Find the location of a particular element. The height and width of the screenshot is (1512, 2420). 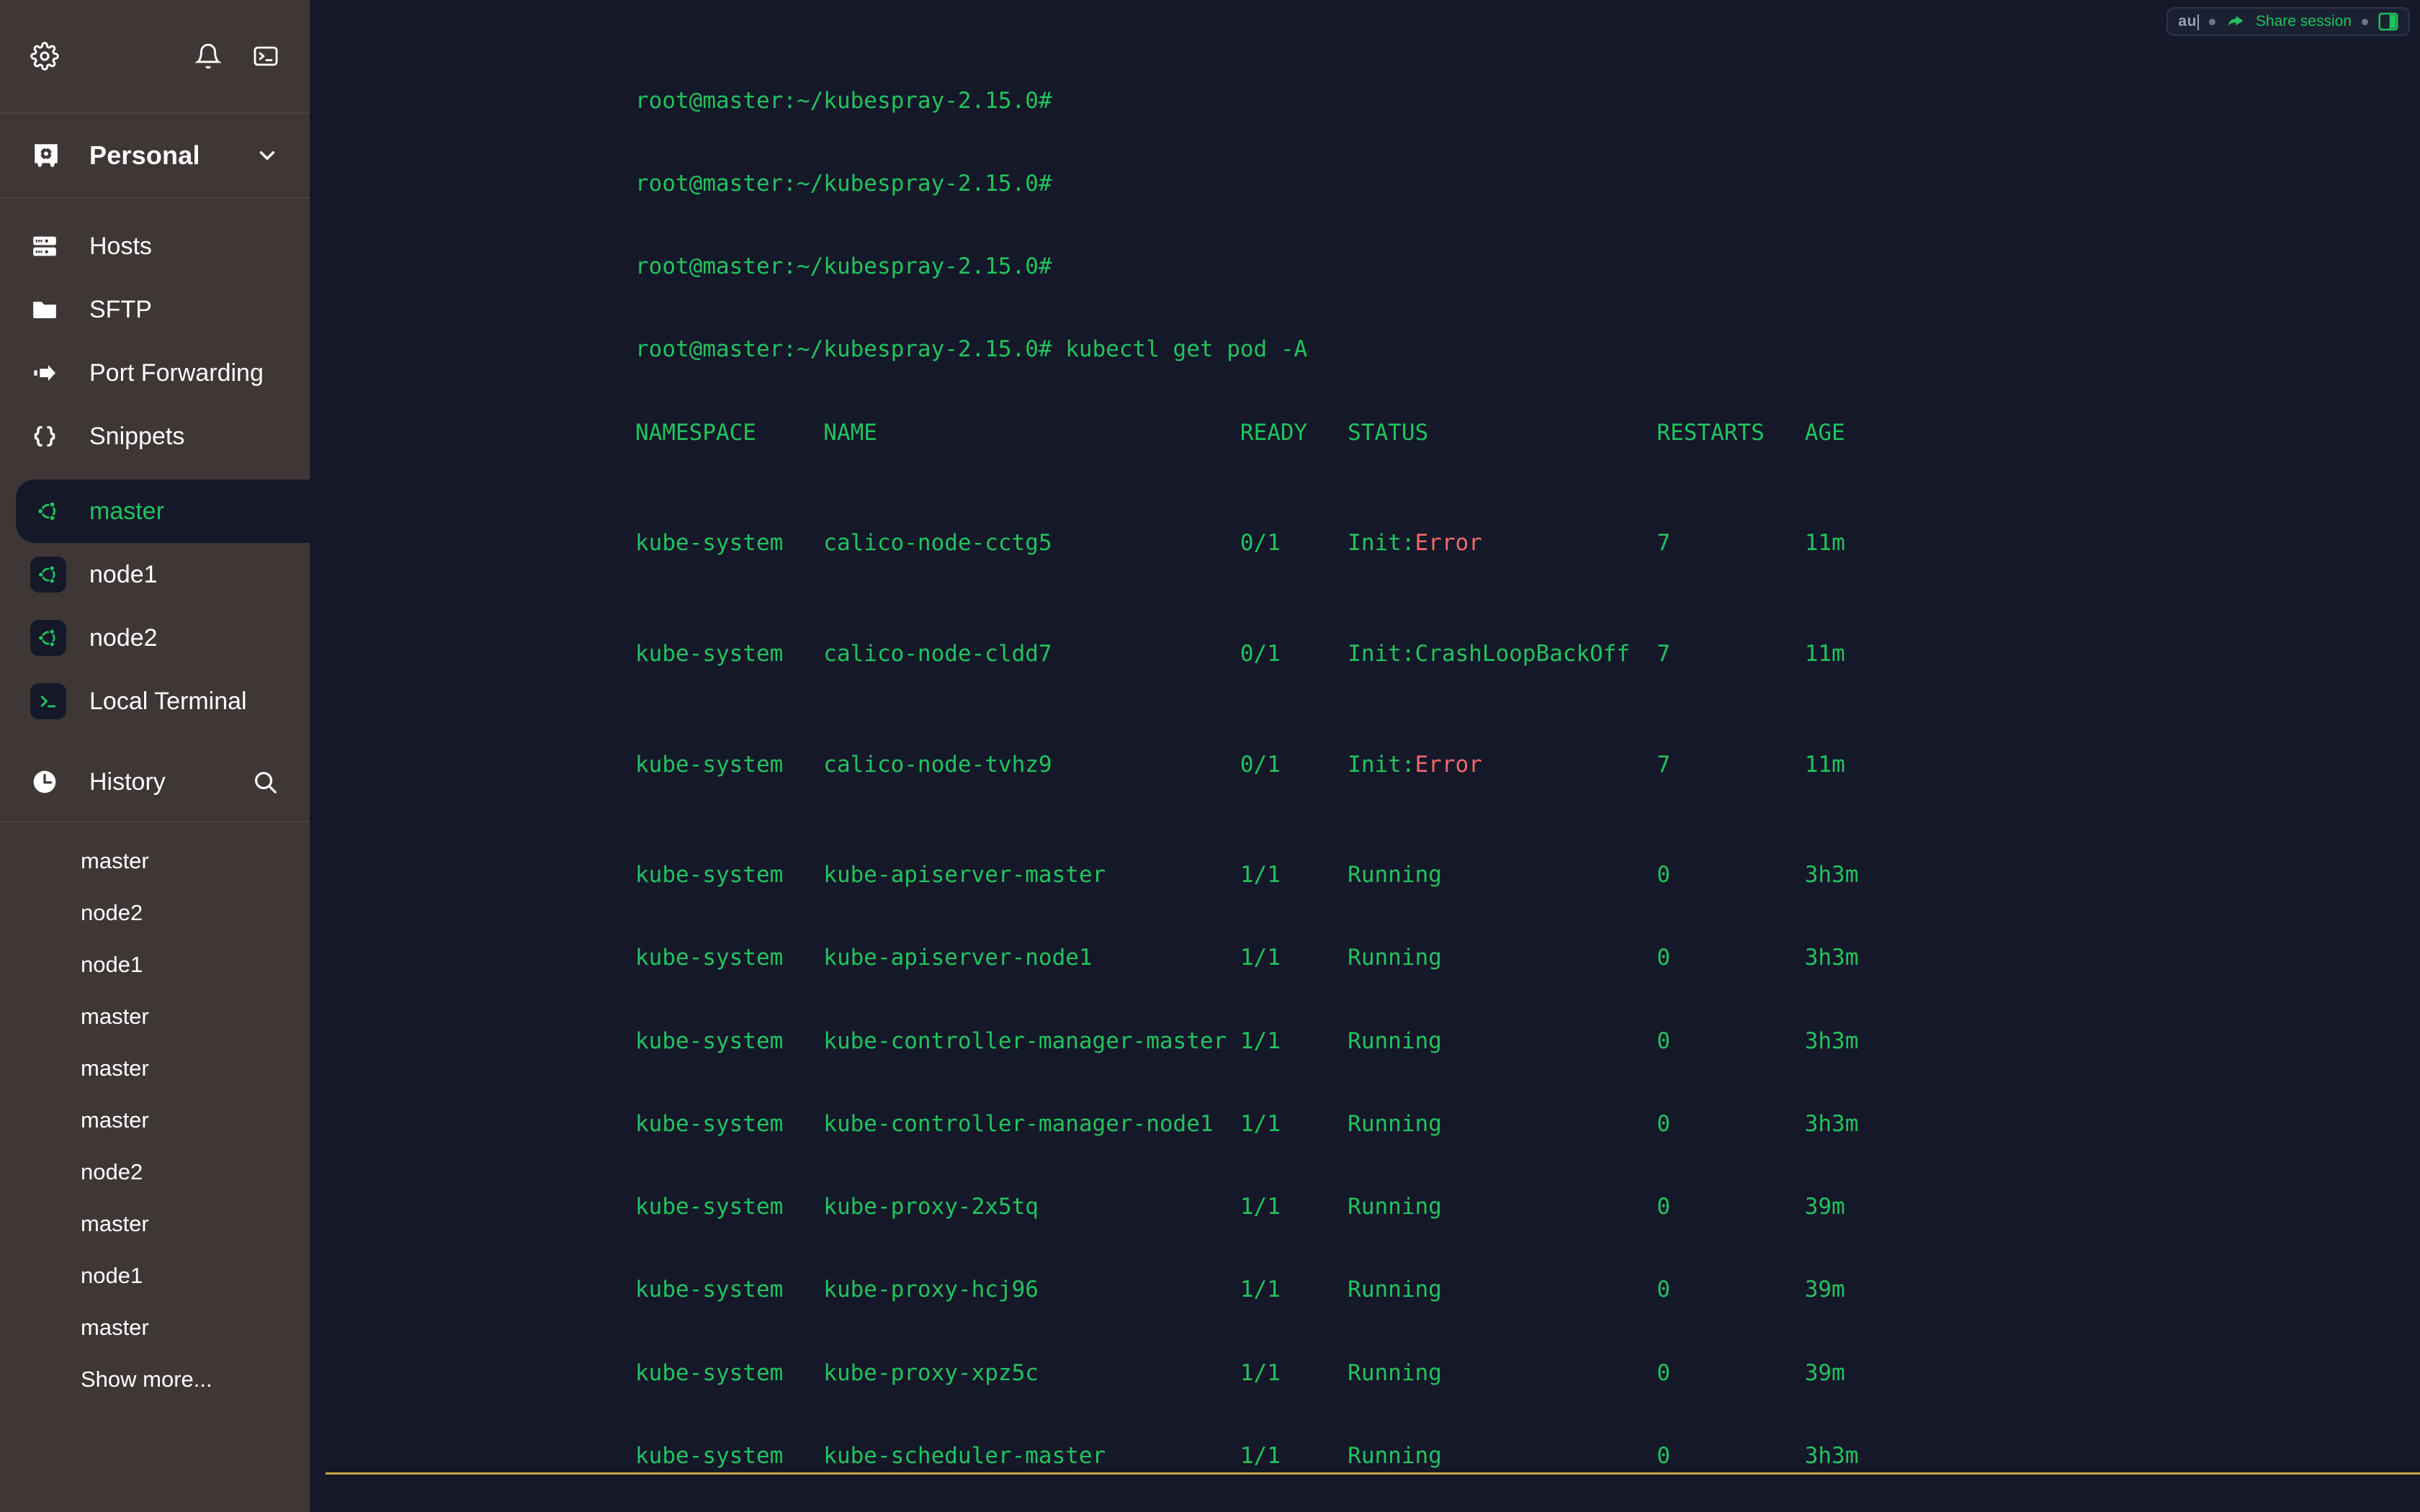

session-list: master node1 node2 Local Terminal is located at coordinates (155, 606).